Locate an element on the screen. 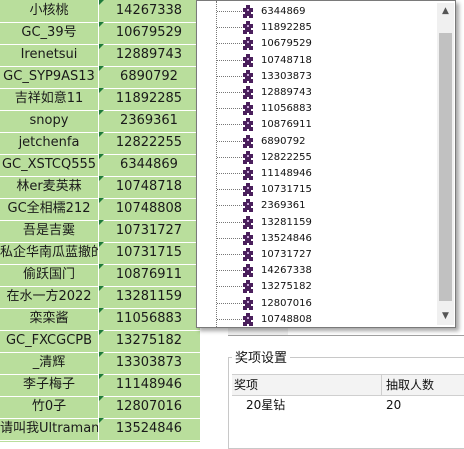 This screenshot has height=449, width=464. id-cell: 11148946 is located at coordinates (149, 385).